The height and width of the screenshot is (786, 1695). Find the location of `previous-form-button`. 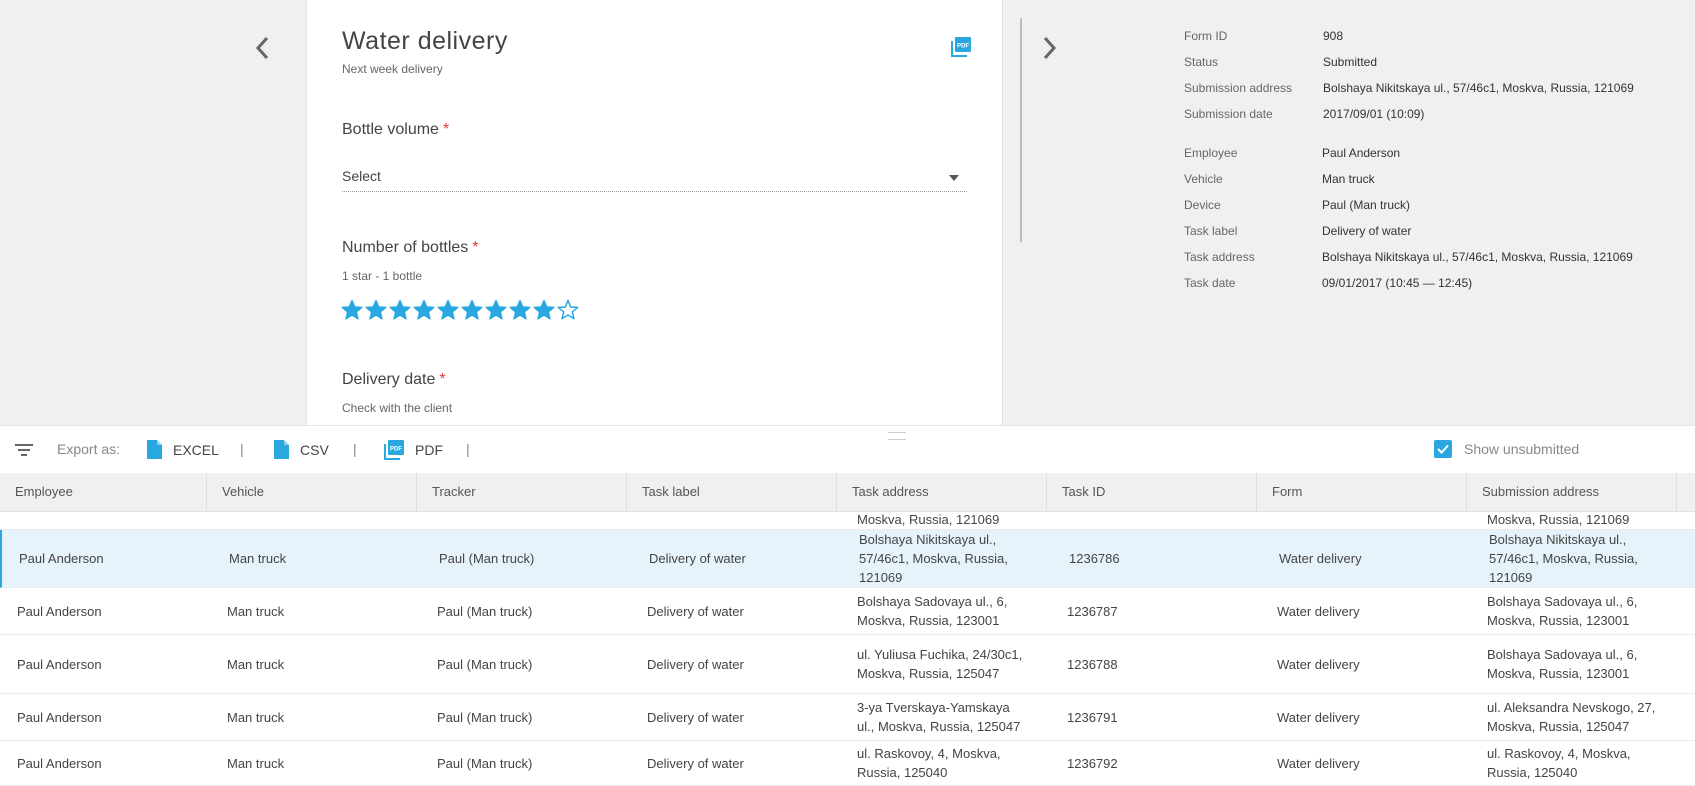

previous-form-button is located at coordinates (262, 48).